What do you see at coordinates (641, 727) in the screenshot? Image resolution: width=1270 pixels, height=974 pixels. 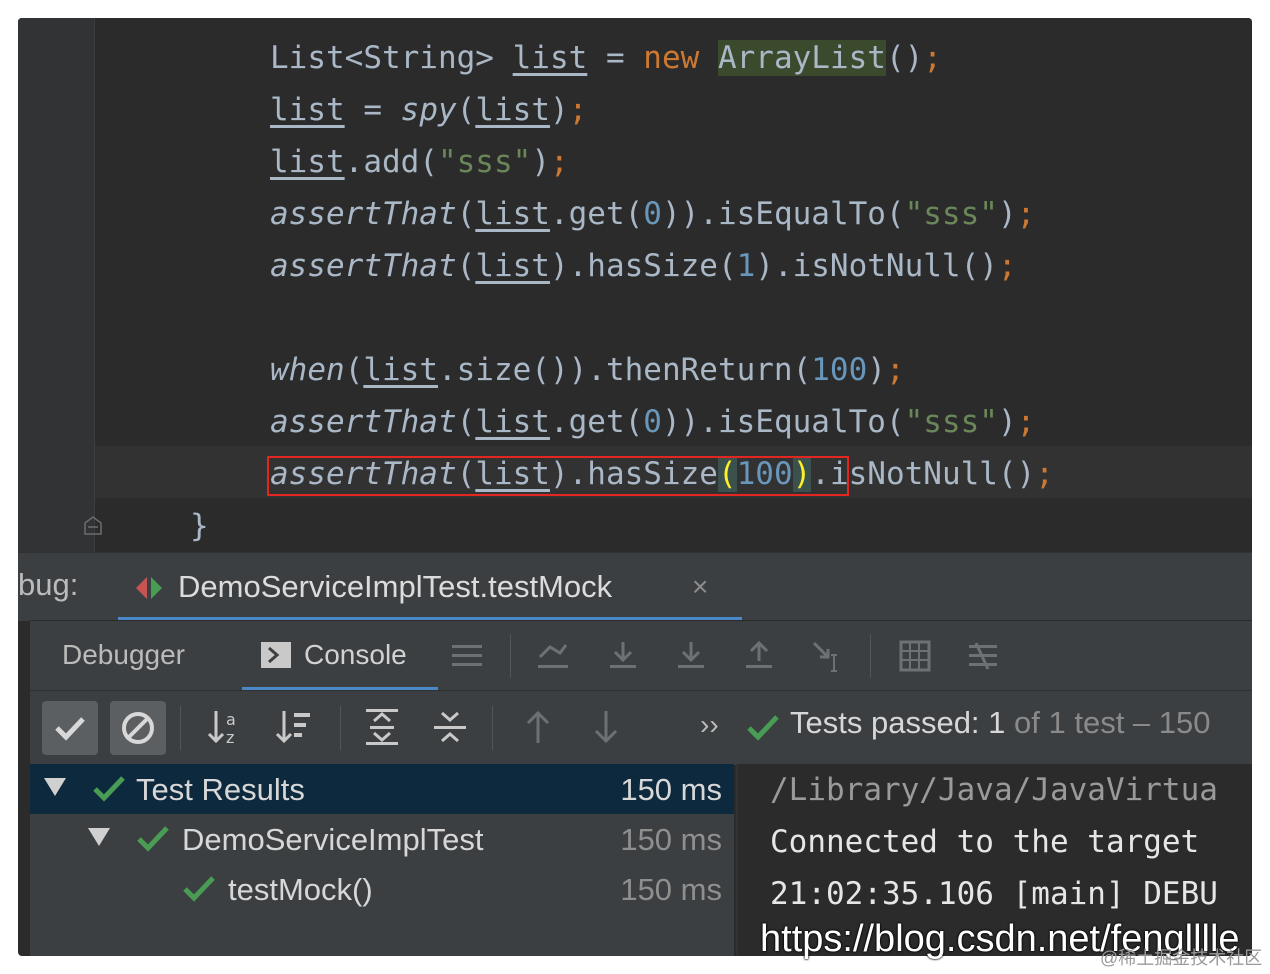 I see `test-runner-toolbar: az ›› Tests passed: 1 of 1 test – 150` at bounding box center [641, 727].